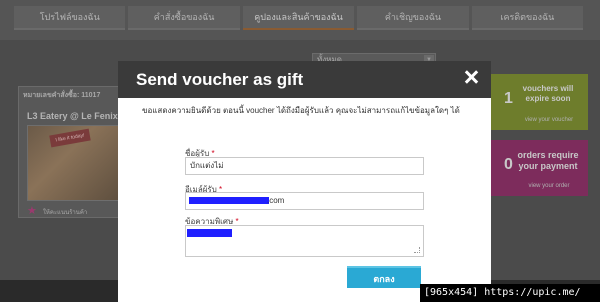 This screenshot has height=302, width=600. What do you see at coordinates (413, 18) in the screenshot?
I see `tab-invites: คำเชิญของฉัน` at bounding box center [413, 18].